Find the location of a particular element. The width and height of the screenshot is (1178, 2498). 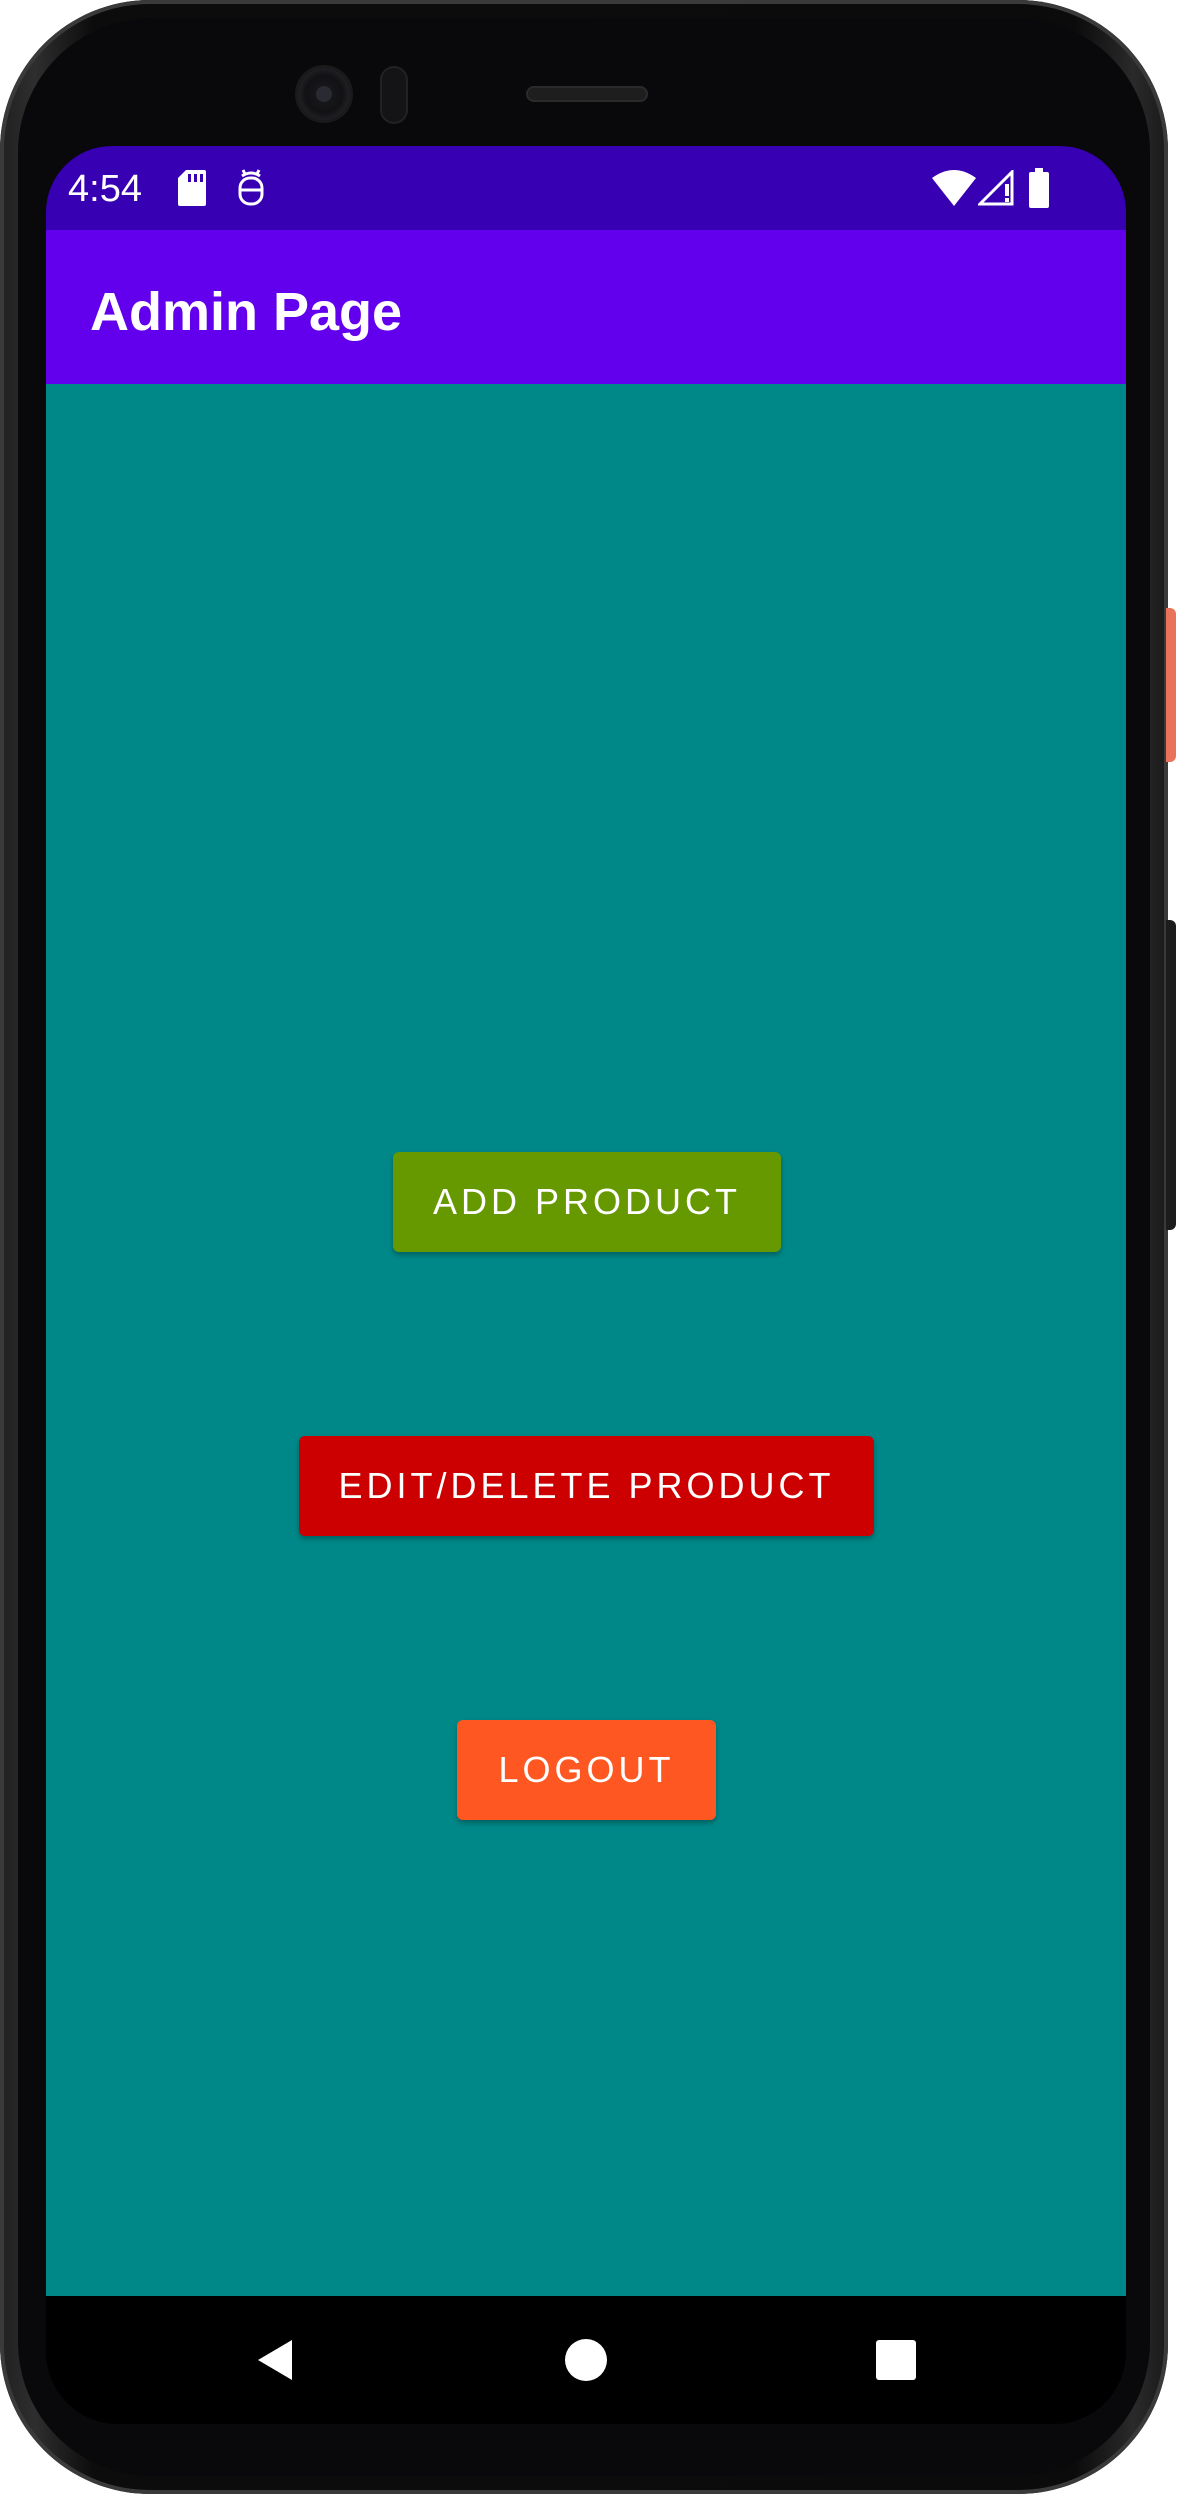

debug-icon is located at coordinates (251, 190).